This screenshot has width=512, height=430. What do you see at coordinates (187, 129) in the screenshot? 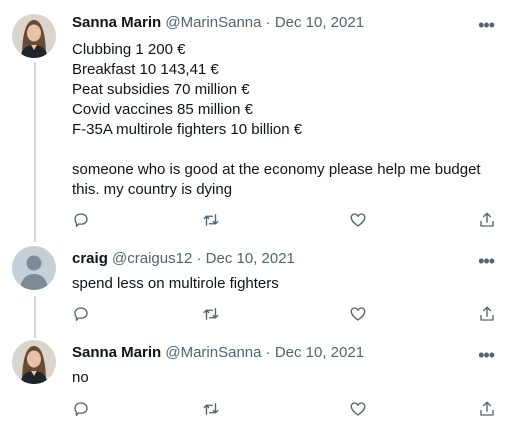
I see `tweet-line: F-35A multirole fighters 10 billion €` at bounding box center [187, 129].